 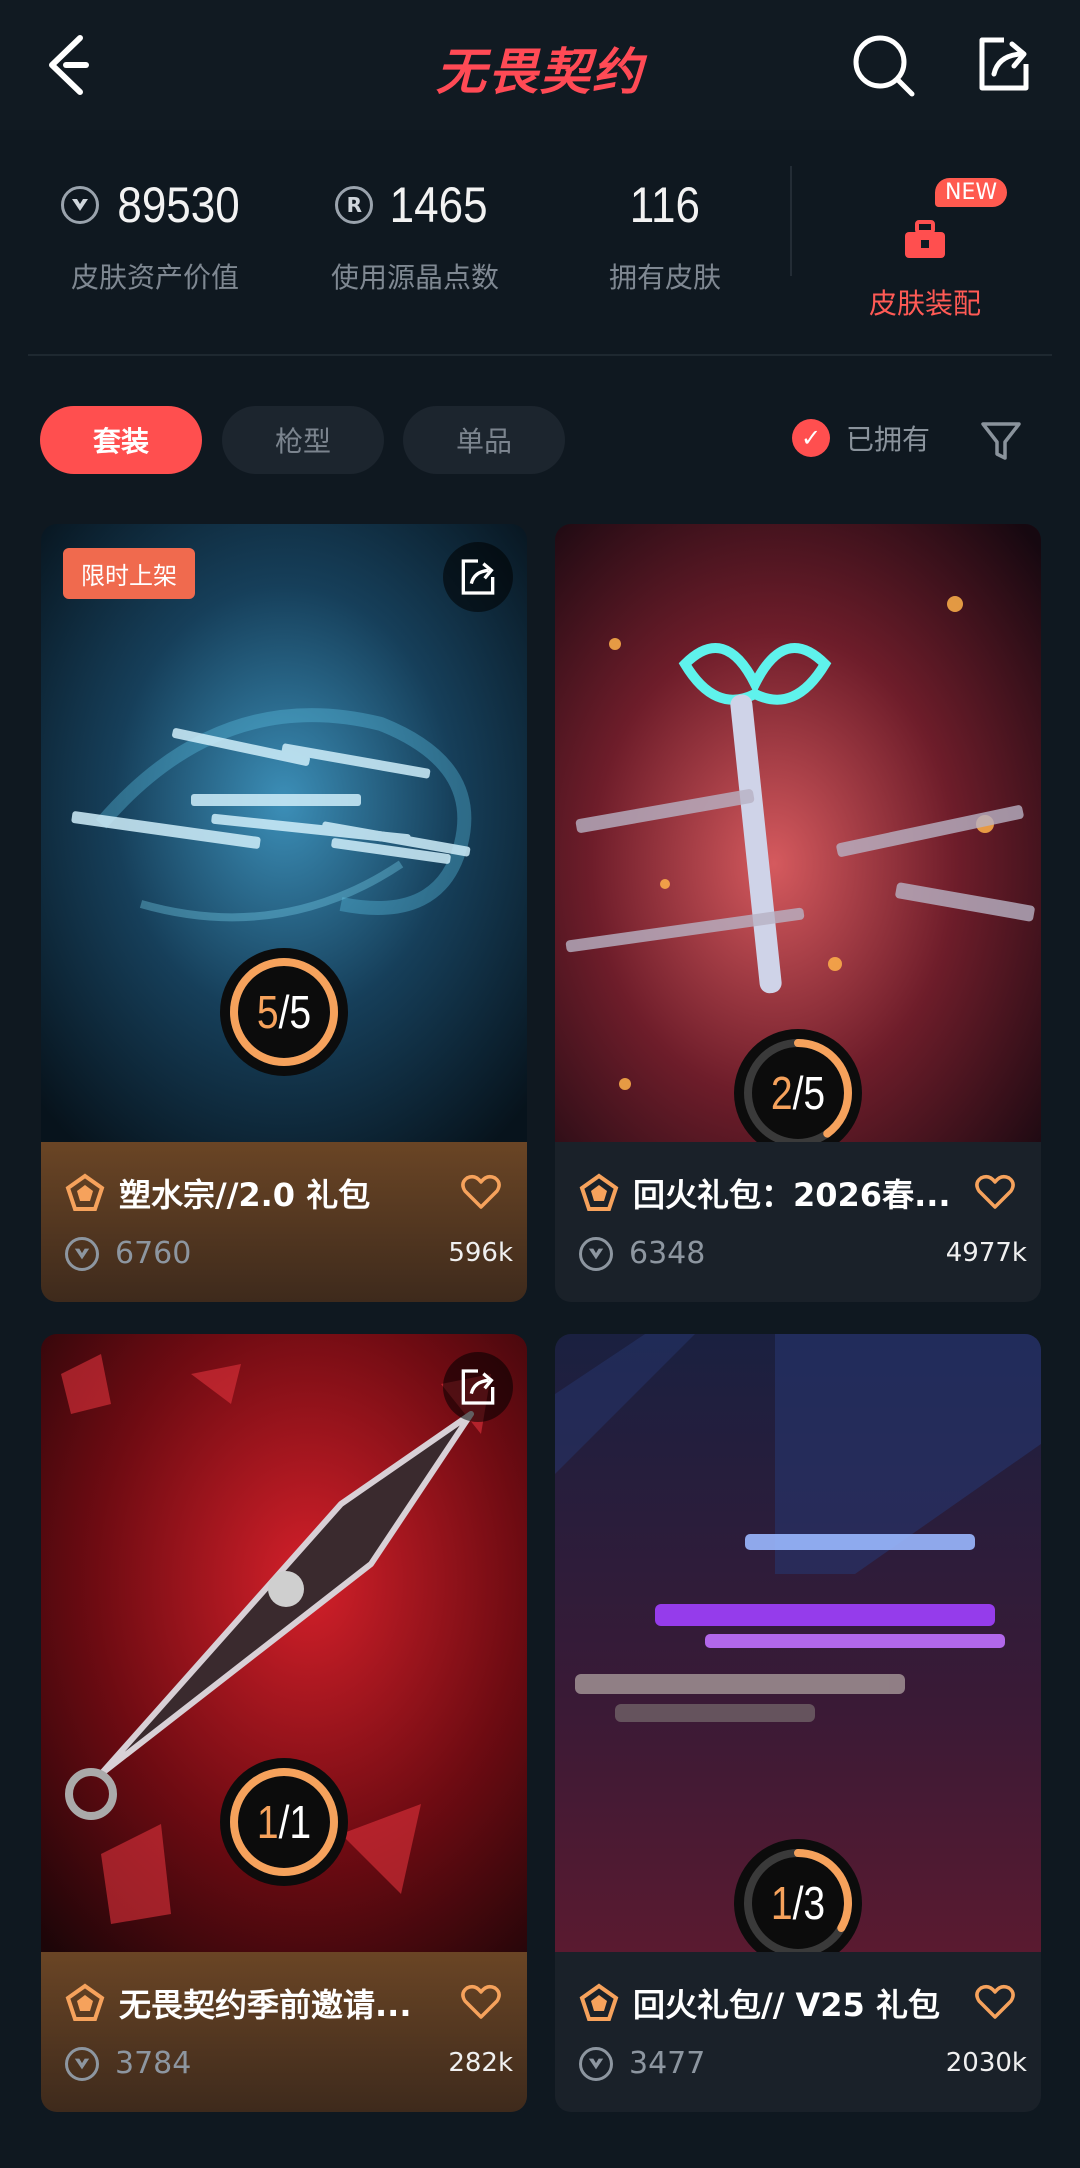 What do you see at coordinates (153, 2063) in the screenshot?
I see `bundle-price: 3784` at bounding box center [153, 2063].